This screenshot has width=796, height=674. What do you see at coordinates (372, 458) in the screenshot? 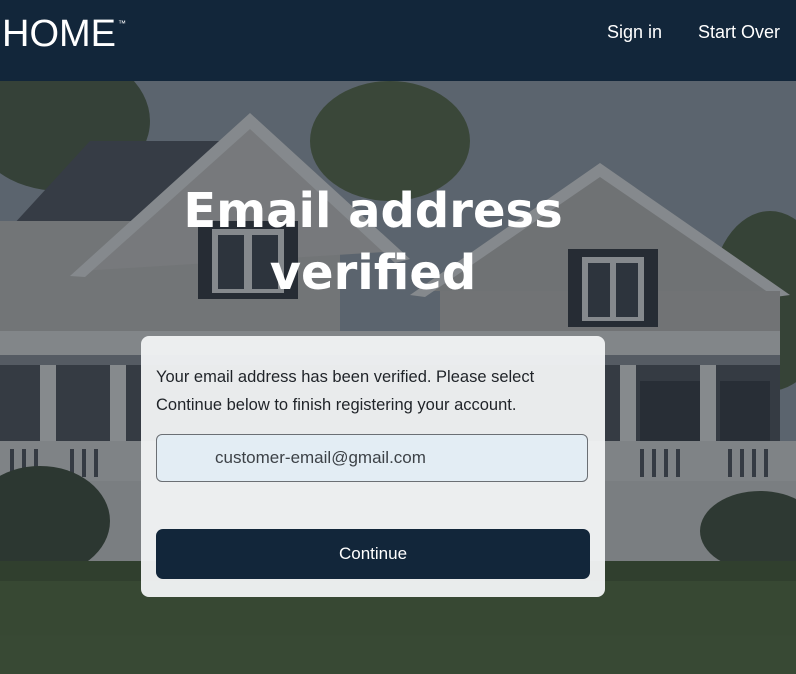
I see `email-field` at bounding box center [372, 458].